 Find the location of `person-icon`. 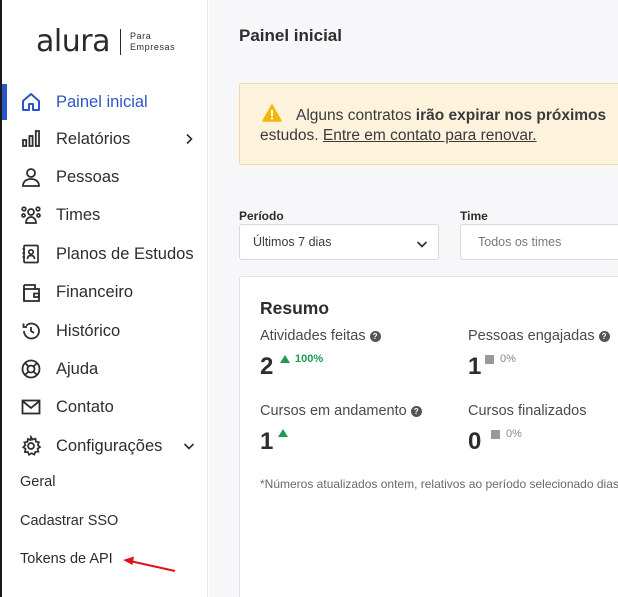

person-icon is located at coordinates (31, 177).